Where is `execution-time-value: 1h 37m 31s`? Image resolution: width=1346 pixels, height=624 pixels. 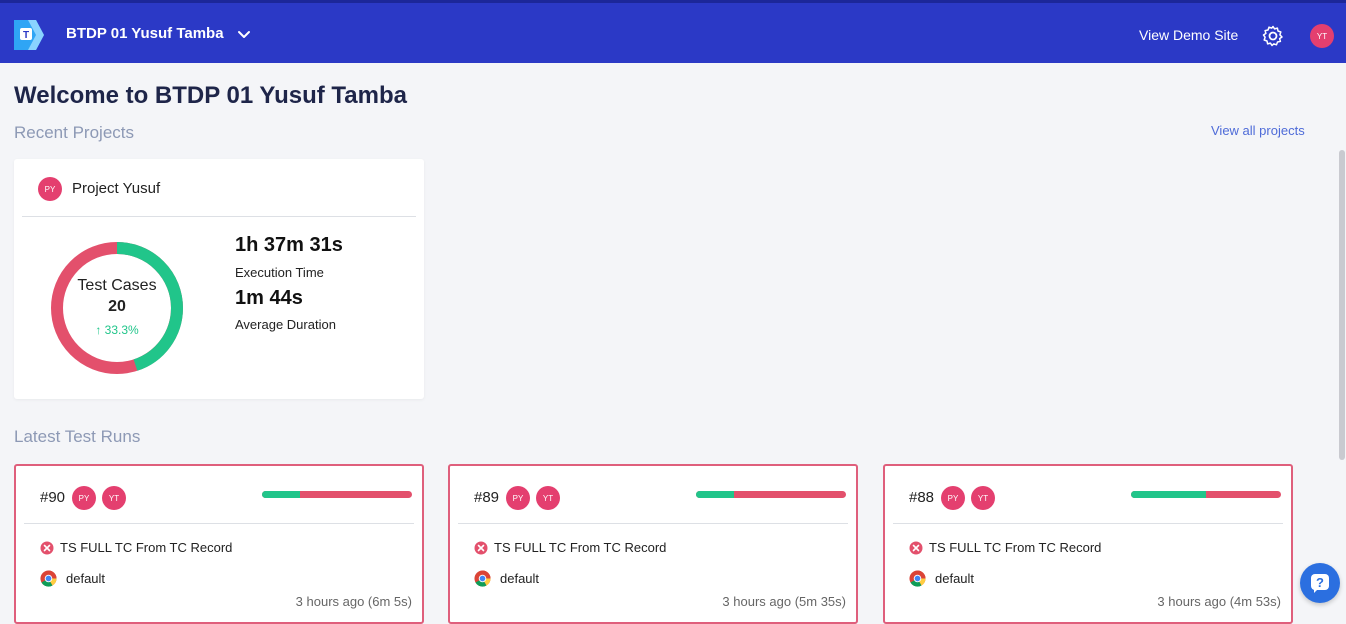
execution-time-value: 1h 37m 31s is located at coordinates (289, 245).